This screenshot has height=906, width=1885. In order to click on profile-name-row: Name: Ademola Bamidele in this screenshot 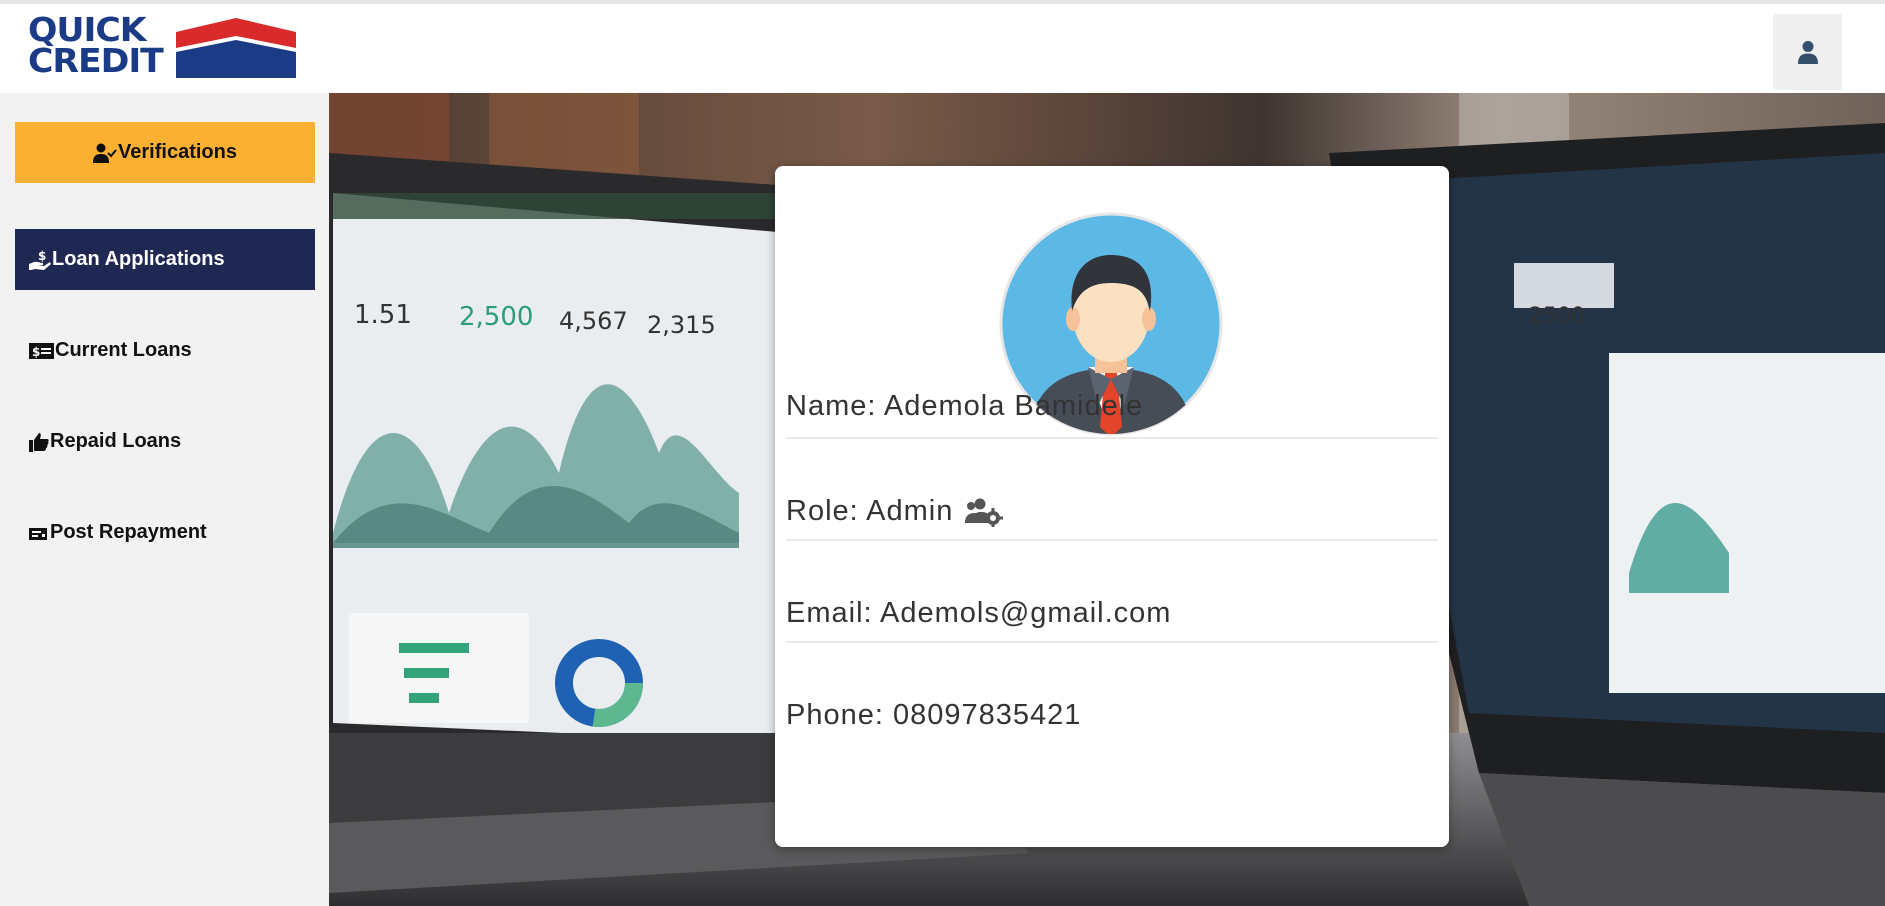, I will do `click(1112, 404)`.